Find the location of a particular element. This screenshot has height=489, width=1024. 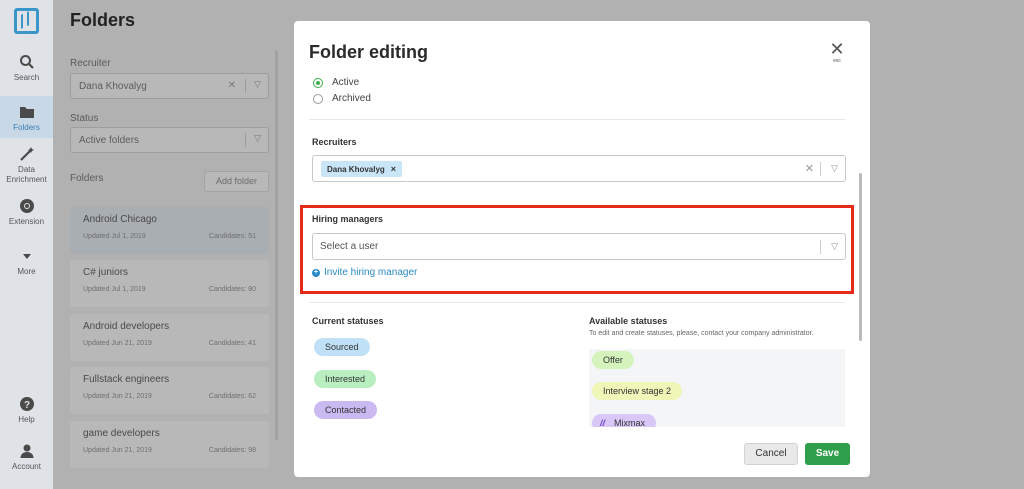

recruiter-filter-select: Dana Khovalyg ✕ ▽ is located at coordinates (169, 86).